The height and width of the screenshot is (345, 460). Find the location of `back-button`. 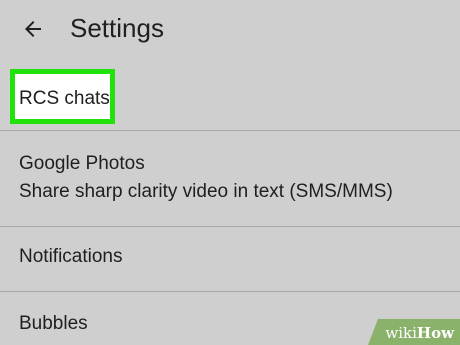

back-button is located at coordinates (33, 29).